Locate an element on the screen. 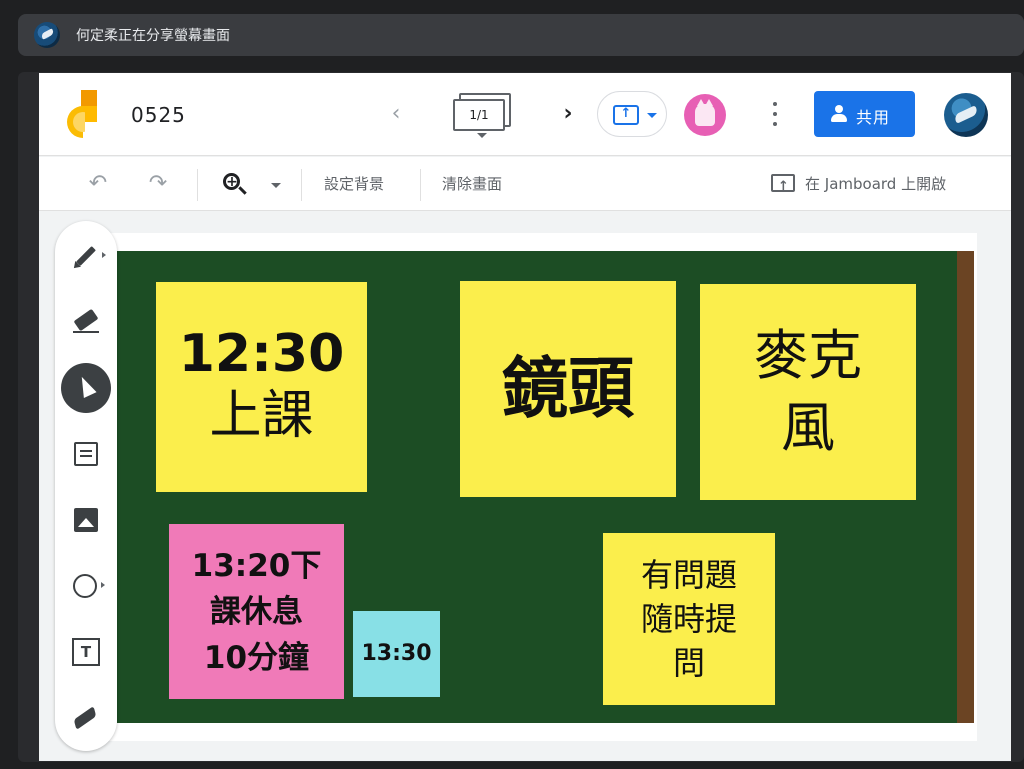 Image resolution: width=1024 pixels, height=769 pixels. tool-dock is located at coordinates (86, 486).